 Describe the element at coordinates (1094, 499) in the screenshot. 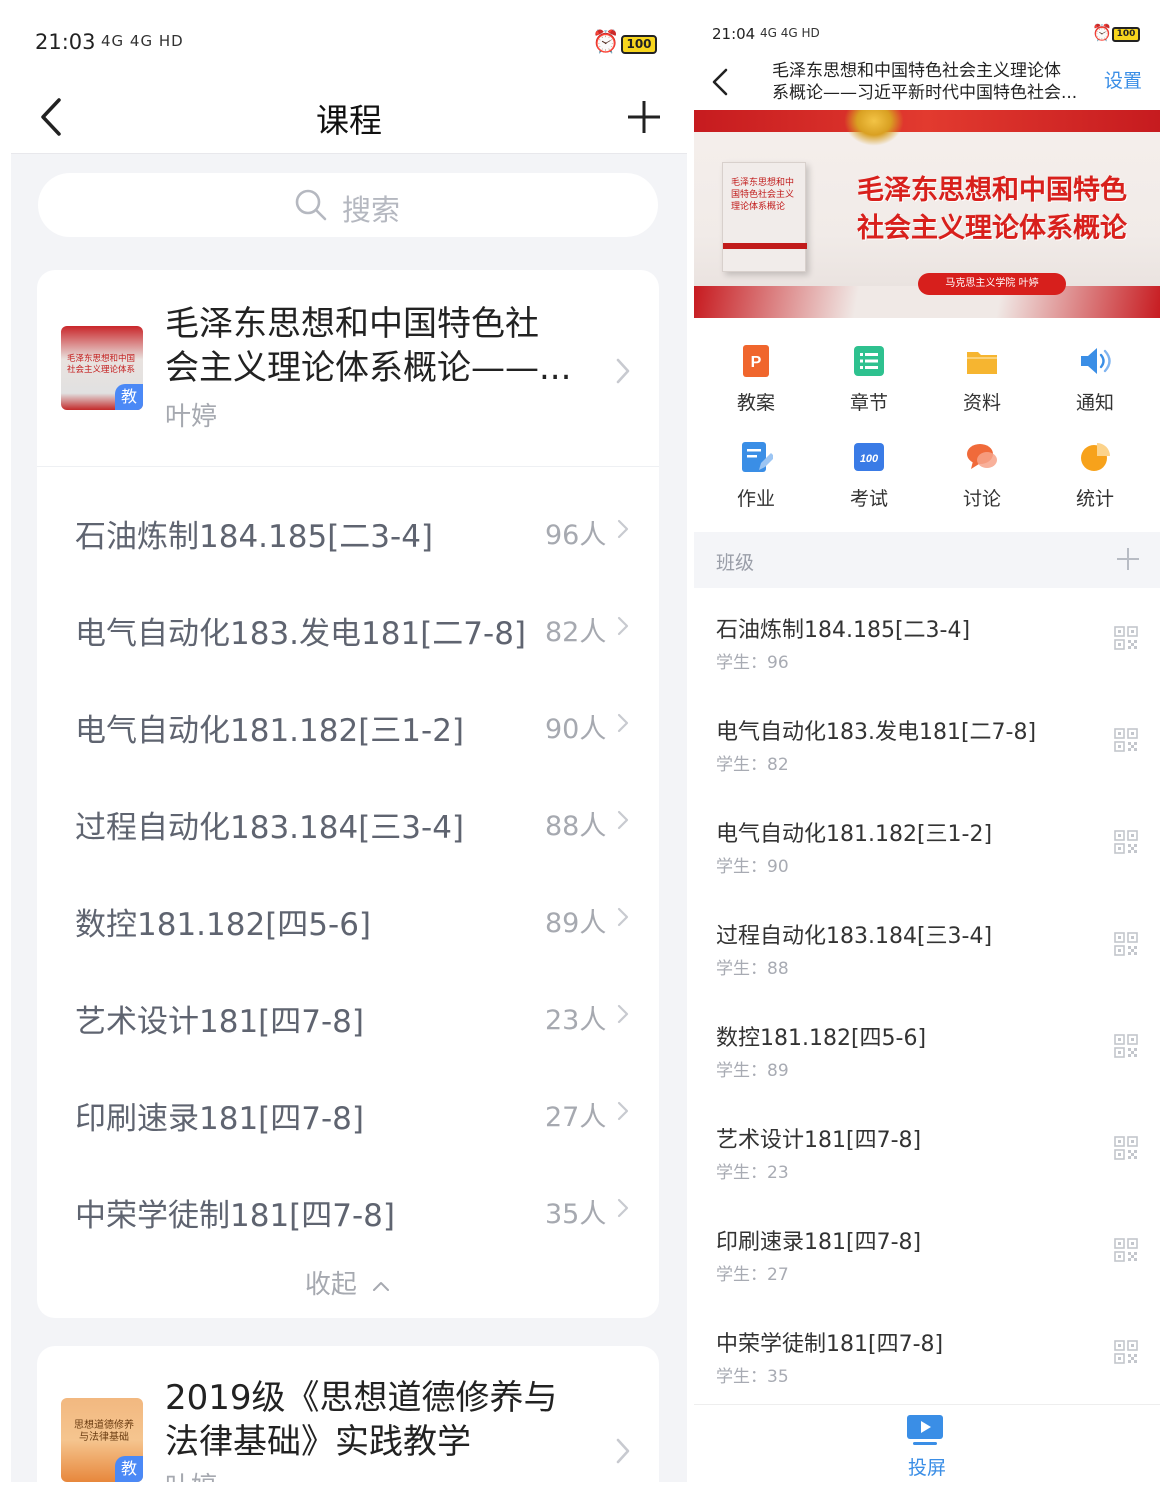

I see `grid-label: 统计` at that location.